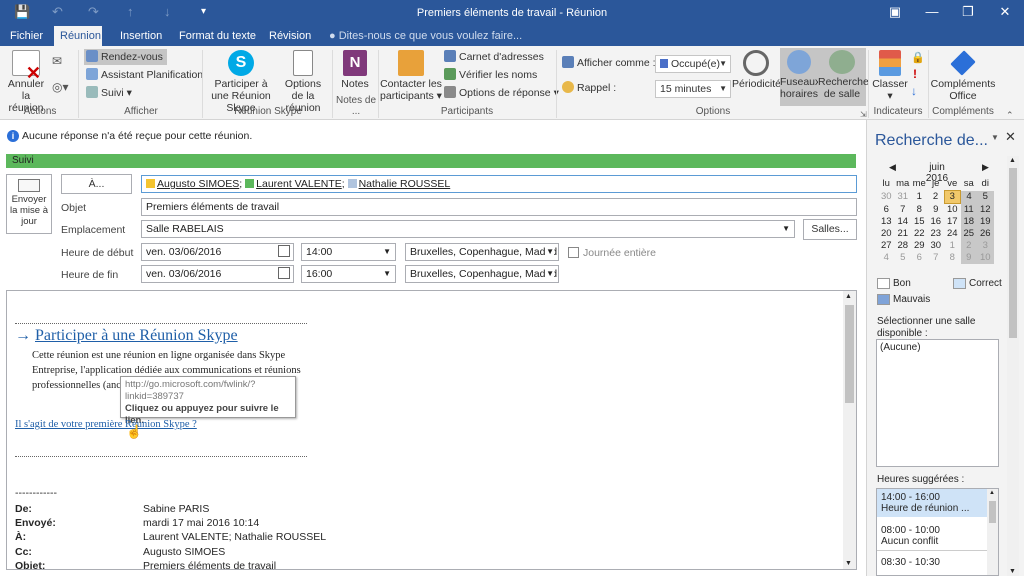 This screenshot has width=1024, height=576. What do you see at coordinates (482, 252) in the screenshot?
I see `timezone-debut-dropdown: Bruxelles, Copenhague, Madrid, ▼` at bounding box center [482, 252].